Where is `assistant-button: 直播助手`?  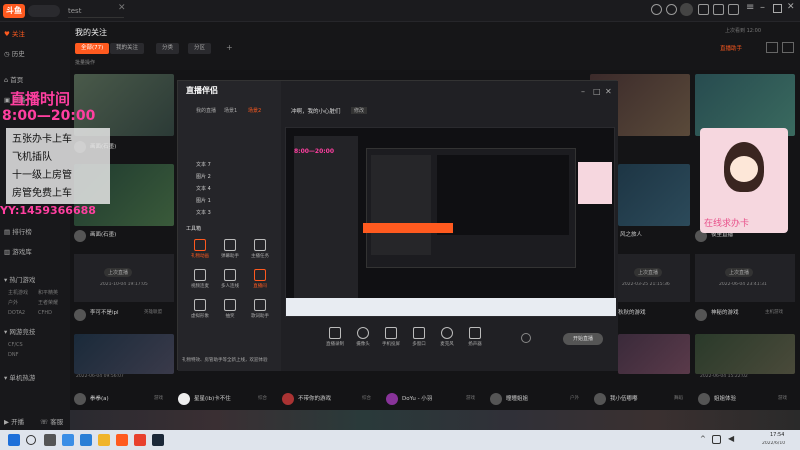 assistant-button: 直播助手 is located at coordinates (731, 48).